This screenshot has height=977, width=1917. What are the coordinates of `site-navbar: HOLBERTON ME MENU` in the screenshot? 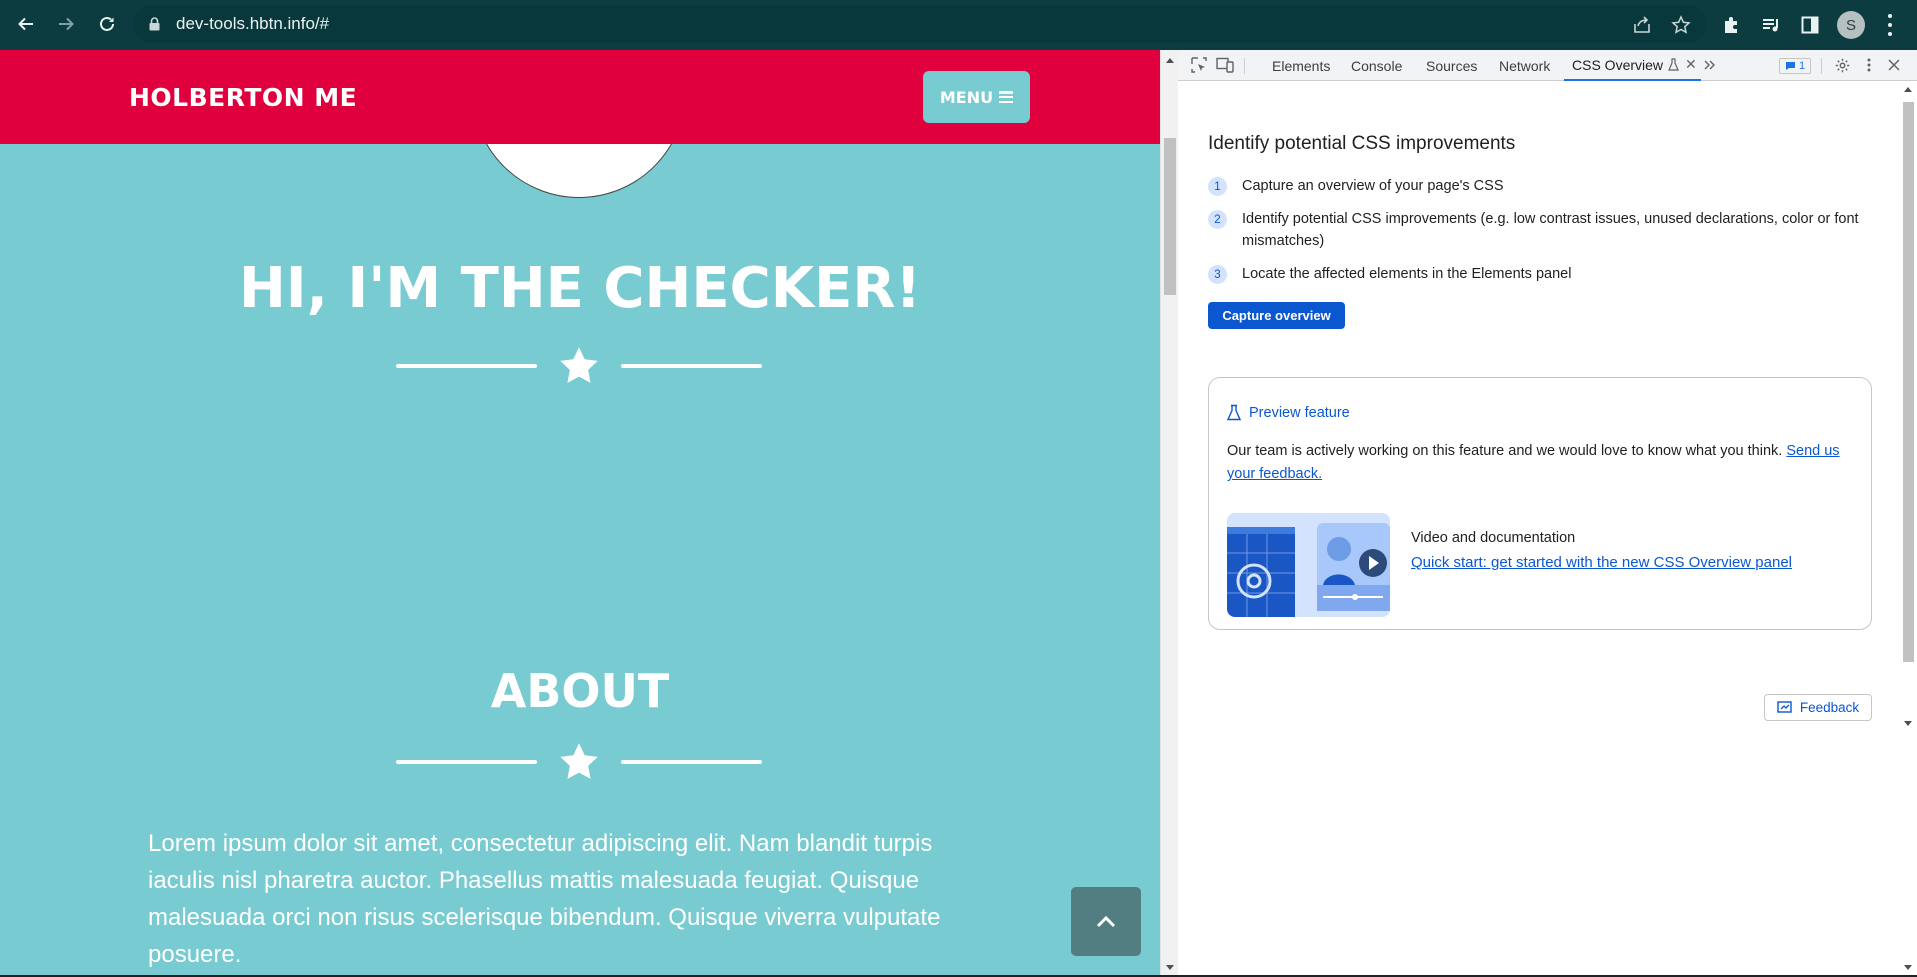 It's located at (580, 97).